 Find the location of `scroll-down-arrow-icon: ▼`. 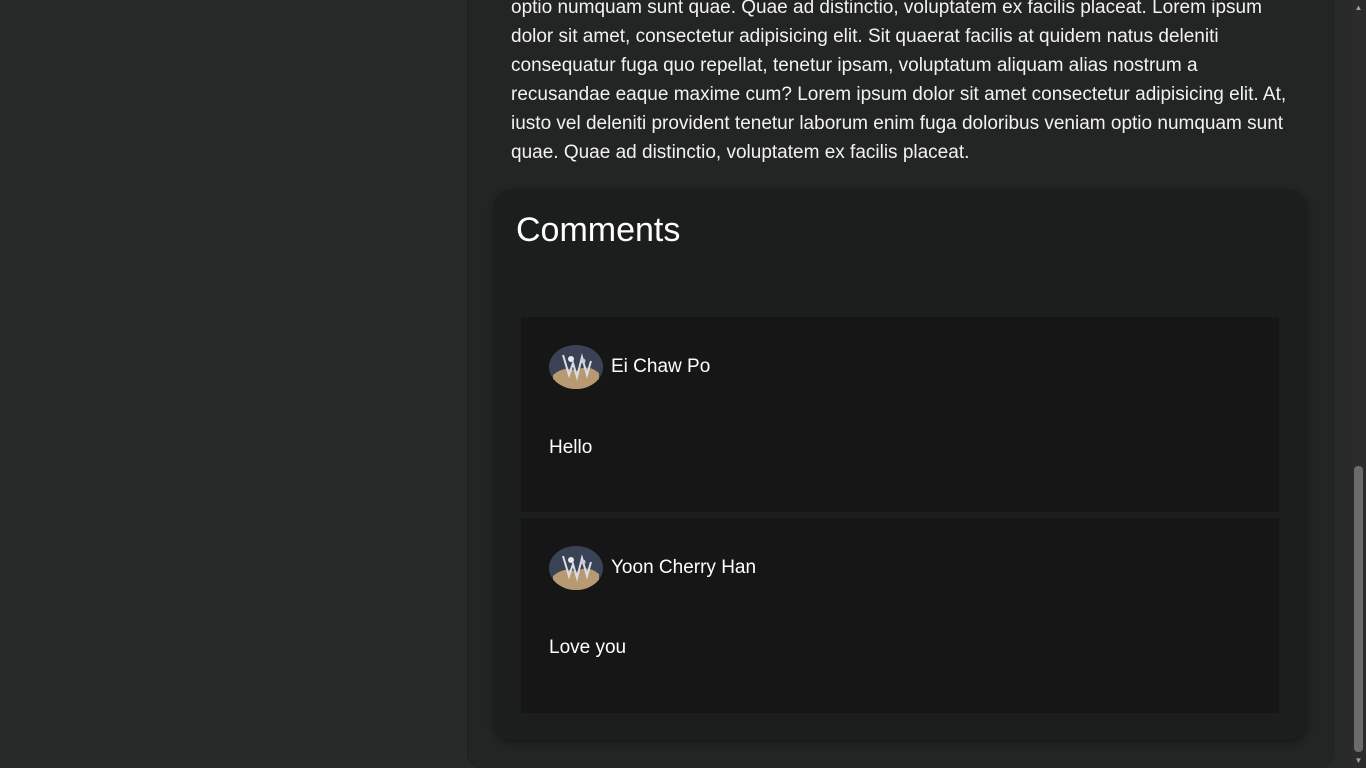

scroll-down-arrow-icon: ▼ is located at coordinates (1358, 760).